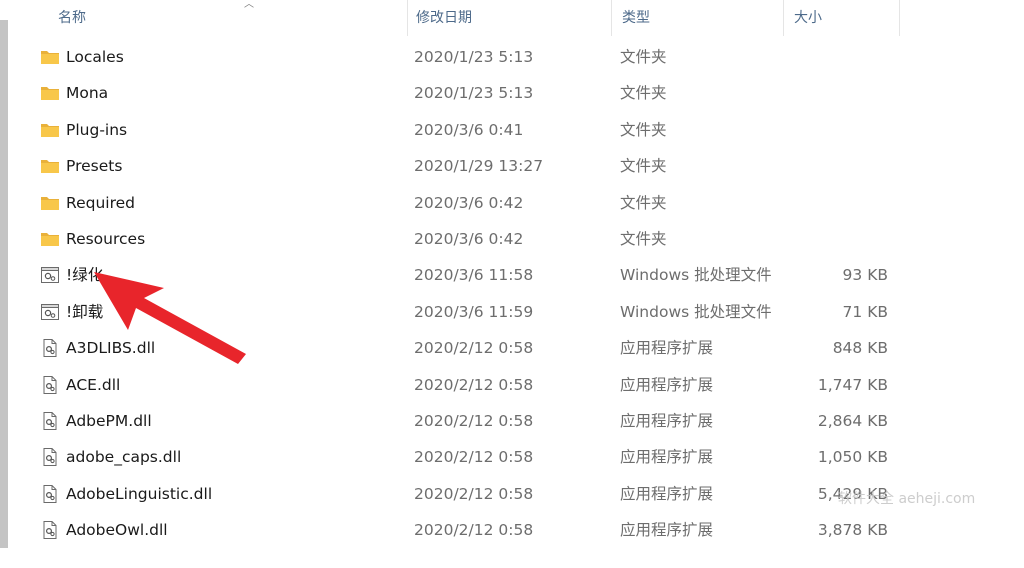  I want to click on file-modified-date: 2020/3/6 0:41, so click(469, 129).